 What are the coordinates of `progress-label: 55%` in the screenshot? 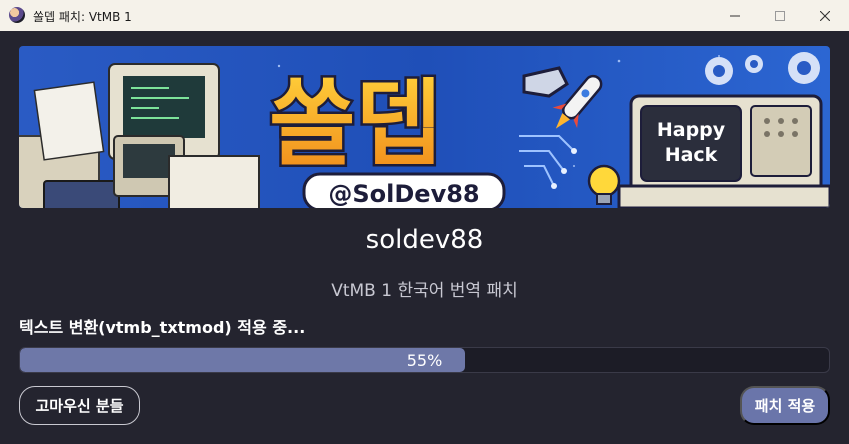 It's located at (424, 360).